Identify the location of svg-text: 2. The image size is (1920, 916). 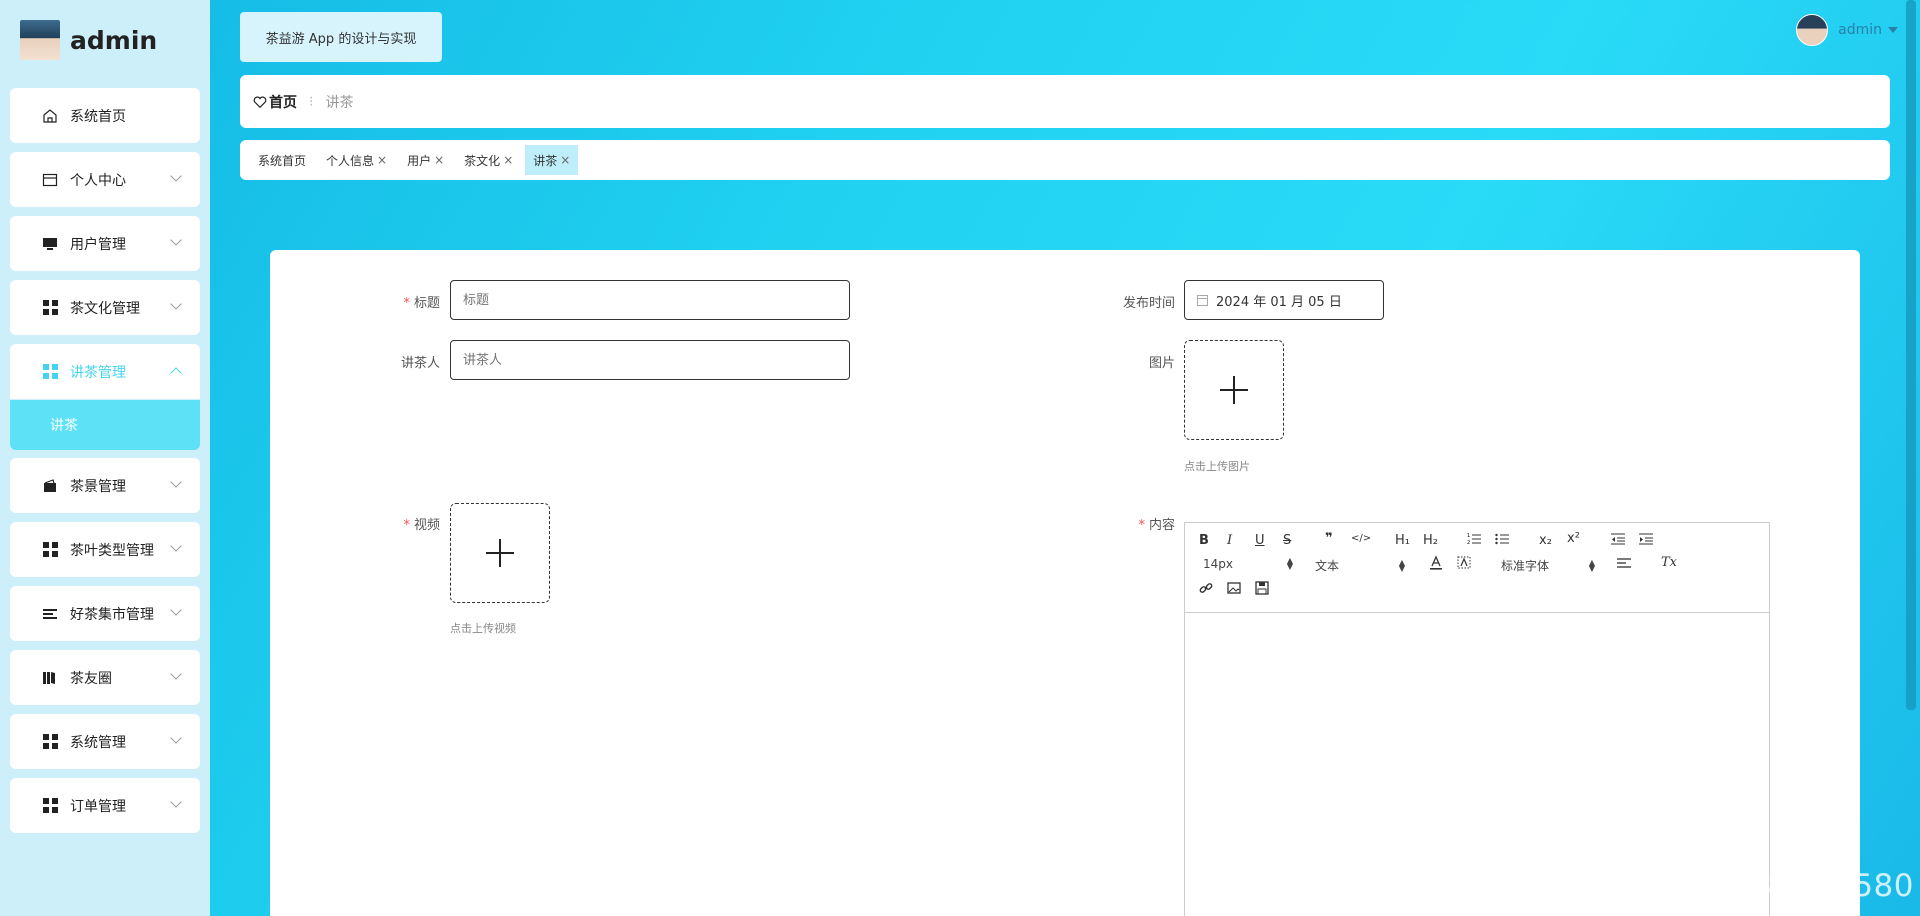
(1468, 543).